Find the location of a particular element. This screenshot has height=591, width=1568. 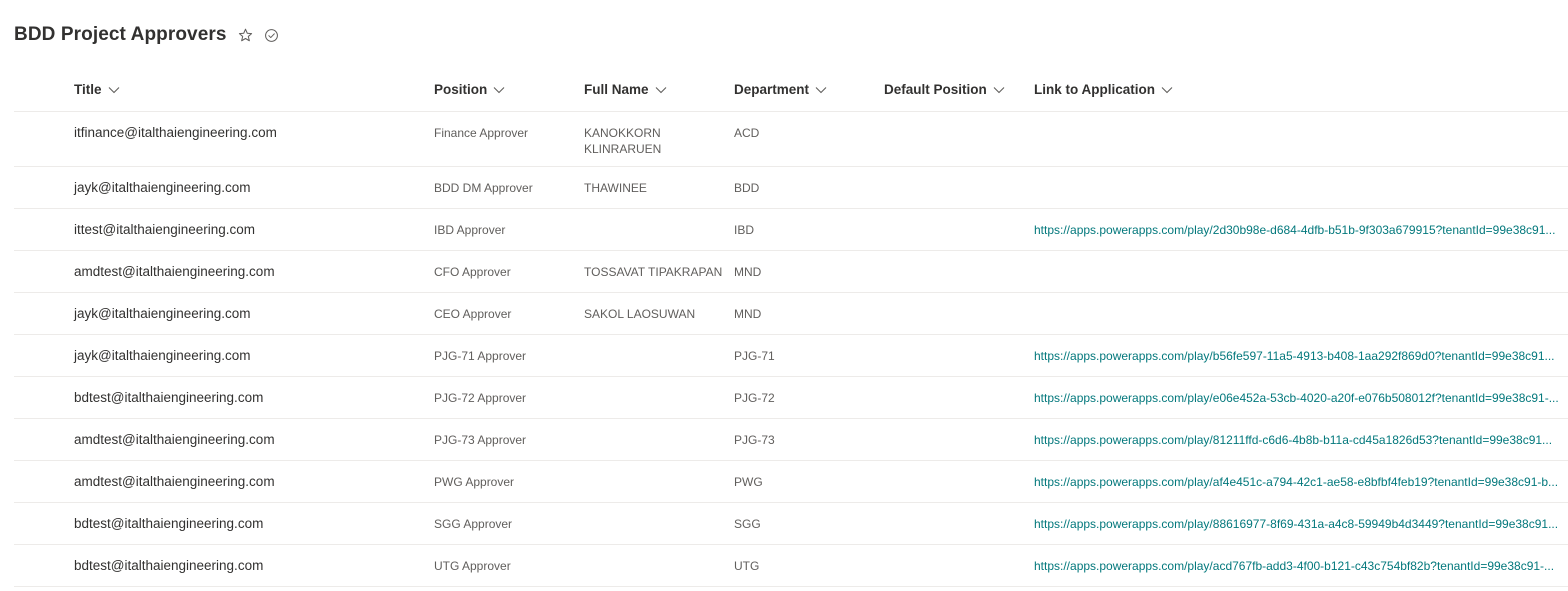

cell-department: SGG is located at coordinates (747, 524).